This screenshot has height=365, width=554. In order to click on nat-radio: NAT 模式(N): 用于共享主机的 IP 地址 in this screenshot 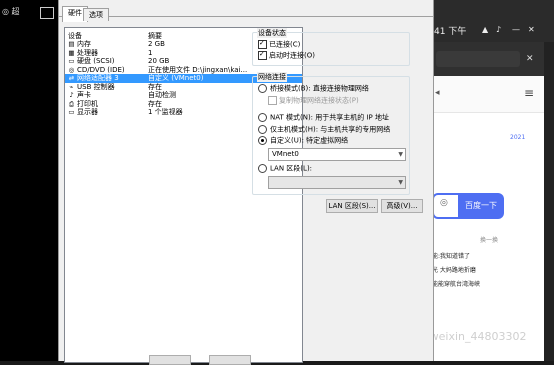, I will do `click(323, 117)`.